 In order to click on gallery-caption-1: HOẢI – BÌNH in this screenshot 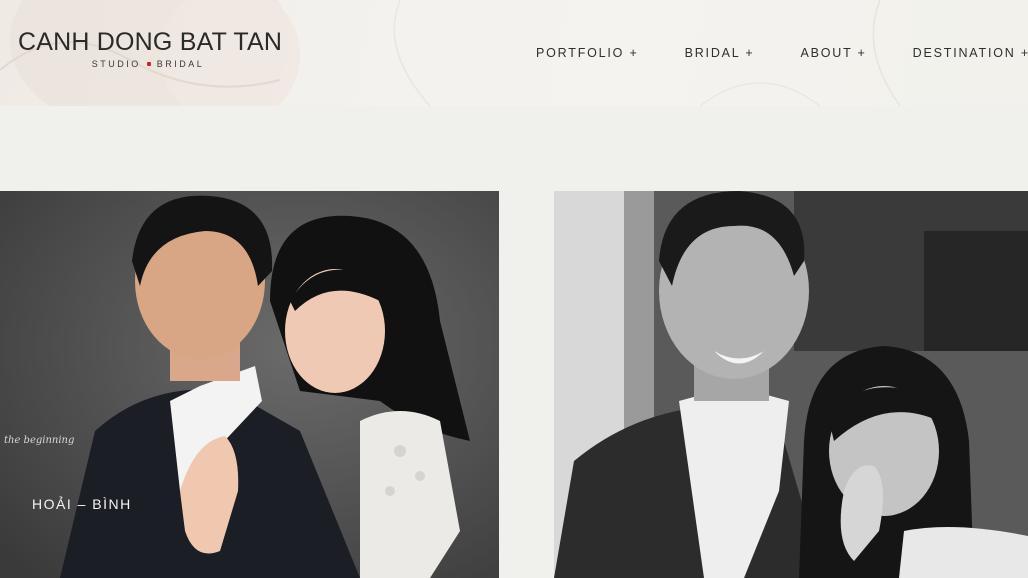, I will do `click(82, 504)`.